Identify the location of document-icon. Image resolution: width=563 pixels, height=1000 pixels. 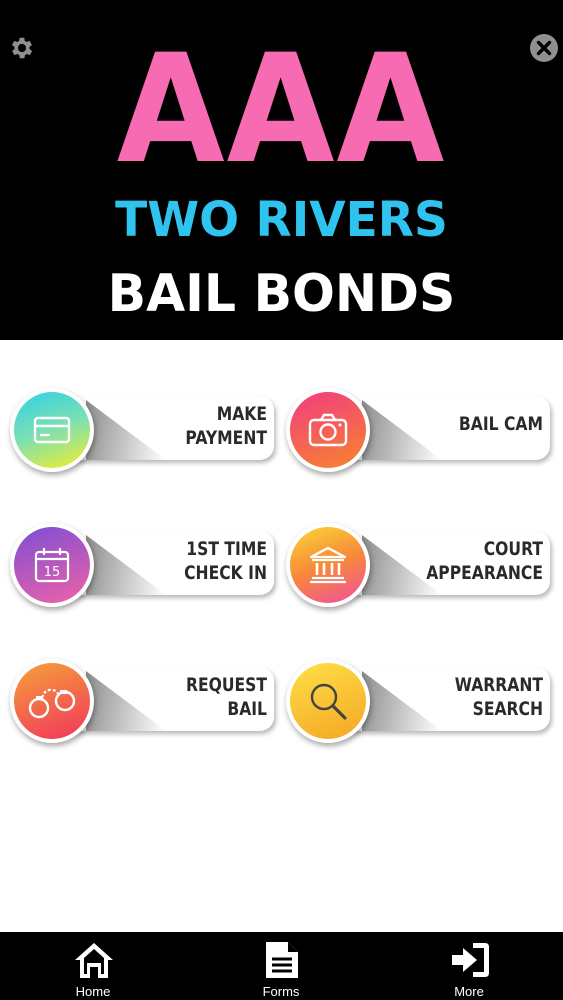
(282, 960).